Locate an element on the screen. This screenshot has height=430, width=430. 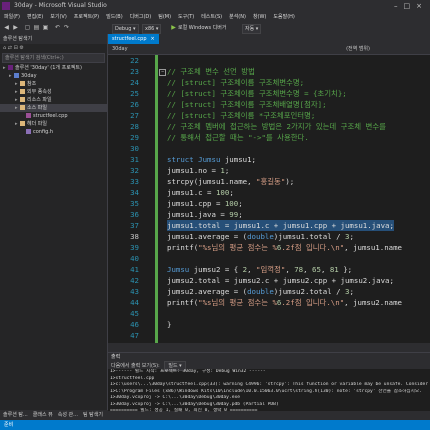
code-line: 45 is located at coordinates (269, 313).